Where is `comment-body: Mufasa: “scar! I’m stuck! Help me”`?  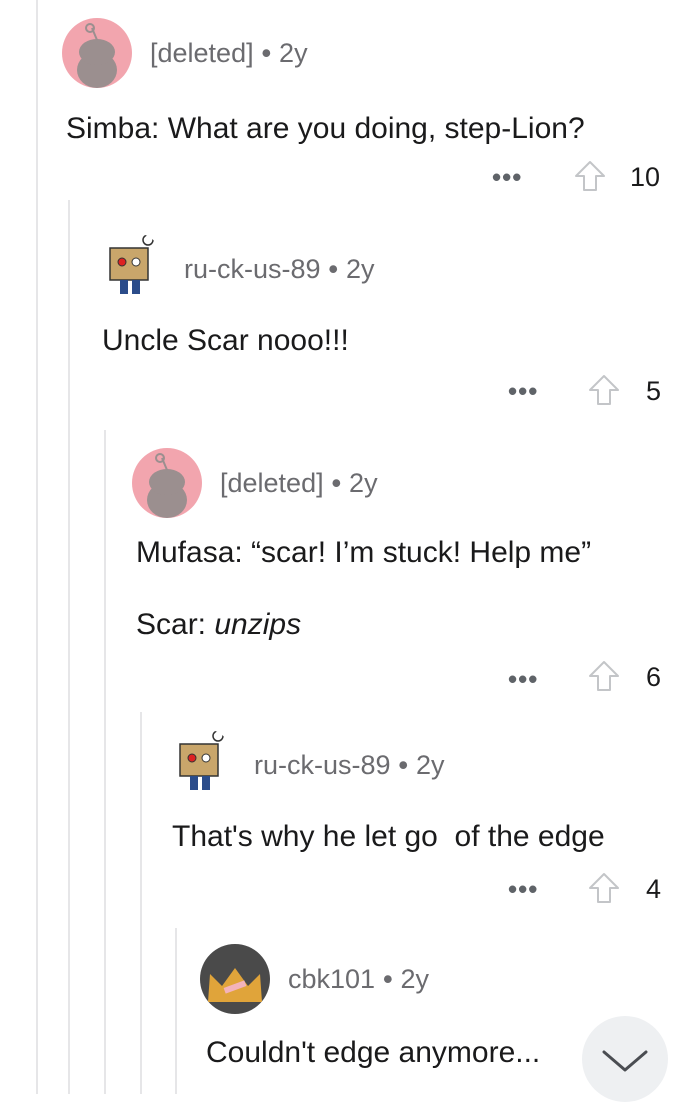 comment-body: Mufasa: “scar! I’m stuck! Help me” is located at coordinates (364, 552).